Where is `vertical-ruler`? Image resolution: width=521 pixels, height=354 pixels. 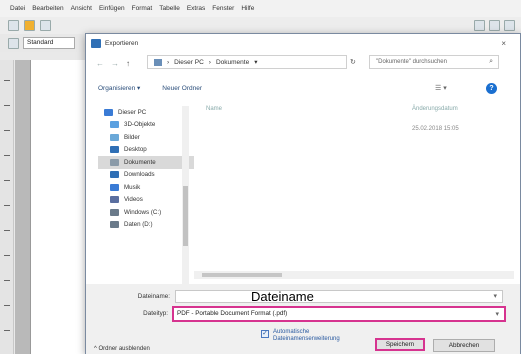
vertical-ruler is located at coordinates (7, 207).